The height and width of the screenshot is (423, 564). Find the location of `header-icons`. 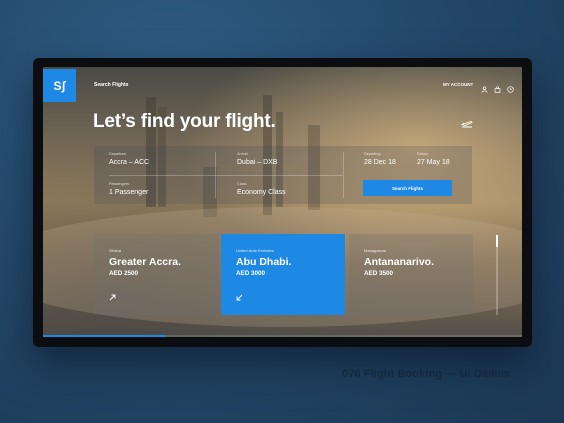

header-icons is located at coordinates (497, 86).